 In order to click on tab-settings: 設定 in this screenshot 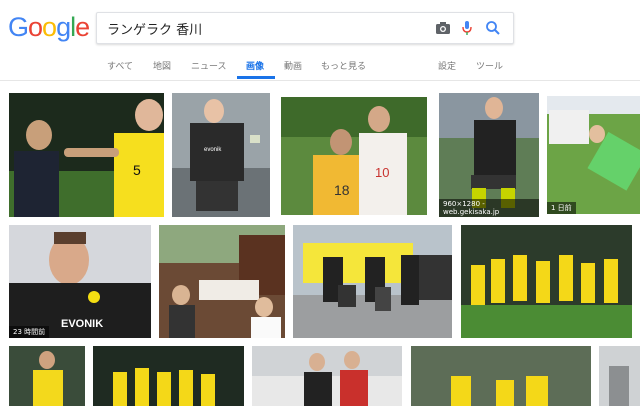, I will do `click(447, 65)`.